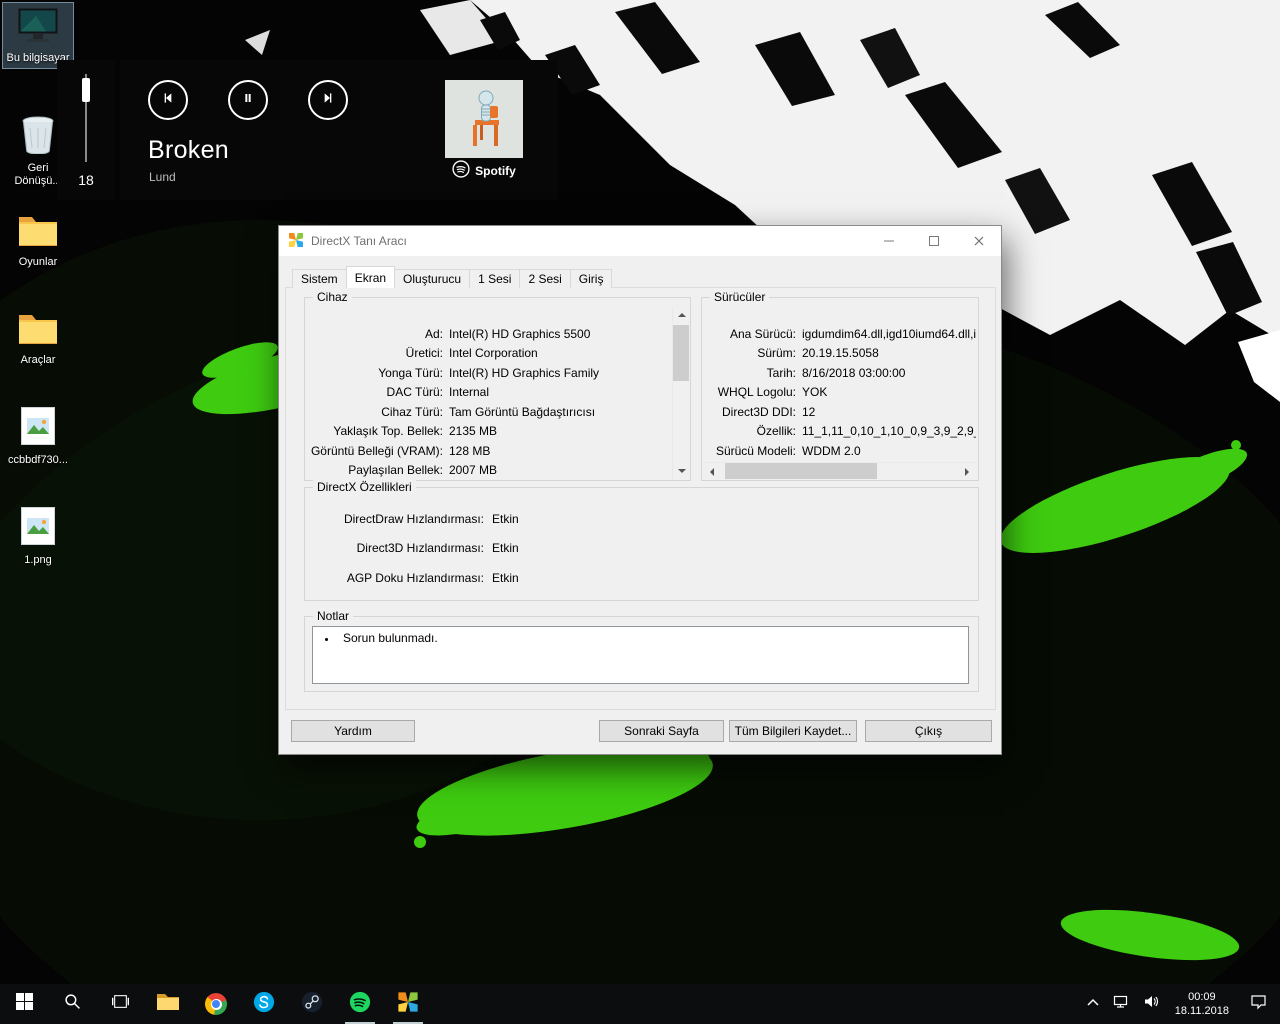  Describe the element at coordinates (24, 1004) in the screenshot. I see `start-button` at that location.